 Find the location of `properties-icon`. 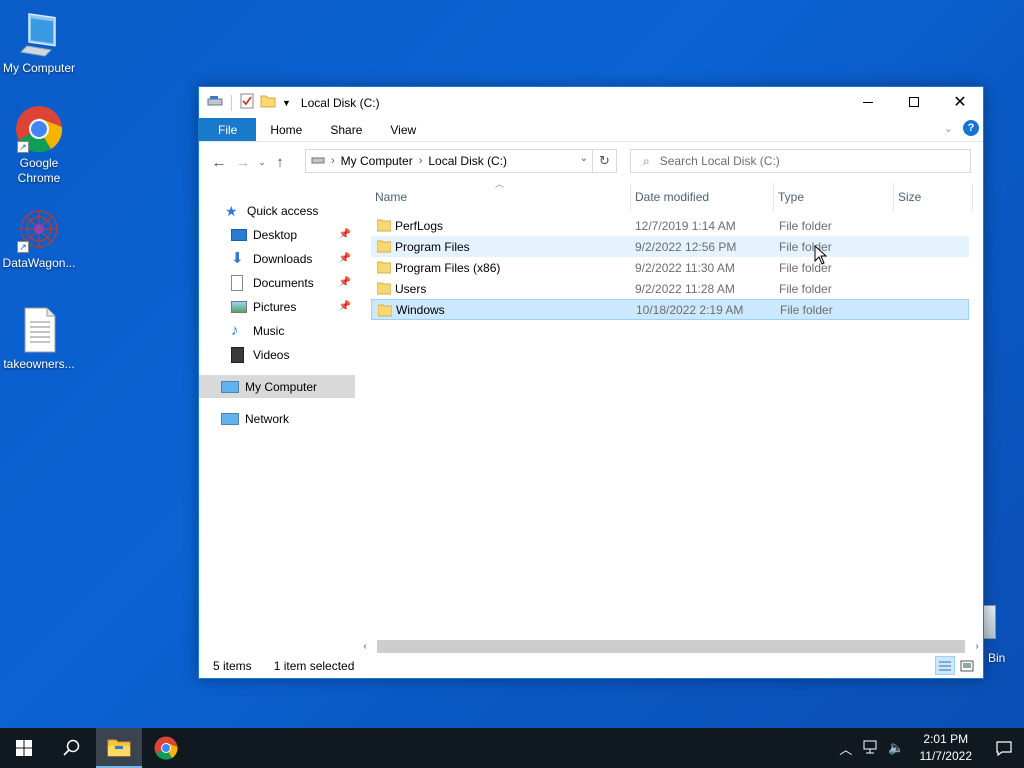

properties-icon is located at coordinates (247, 102).